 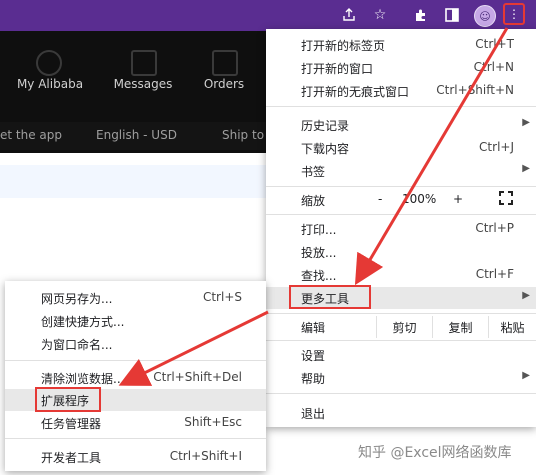 What do you see at coordinates (421, 15) in the screenshot?
I see `extension-puzzle-icon` at bounding box center [421, 15].